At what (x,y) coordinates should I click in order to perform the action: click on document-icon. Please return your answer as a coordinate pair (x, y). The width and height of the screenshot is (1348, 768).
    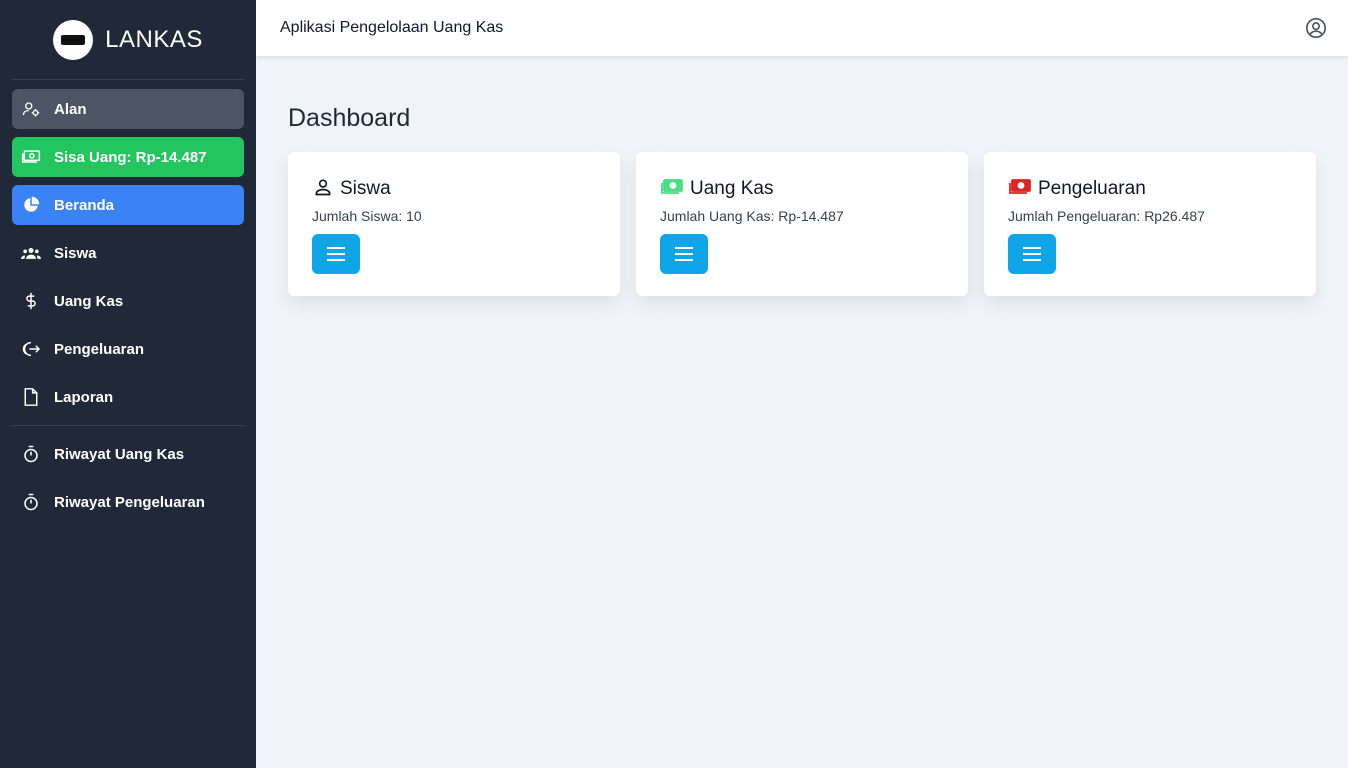
    Looking at the image, I should click on (31, 397).